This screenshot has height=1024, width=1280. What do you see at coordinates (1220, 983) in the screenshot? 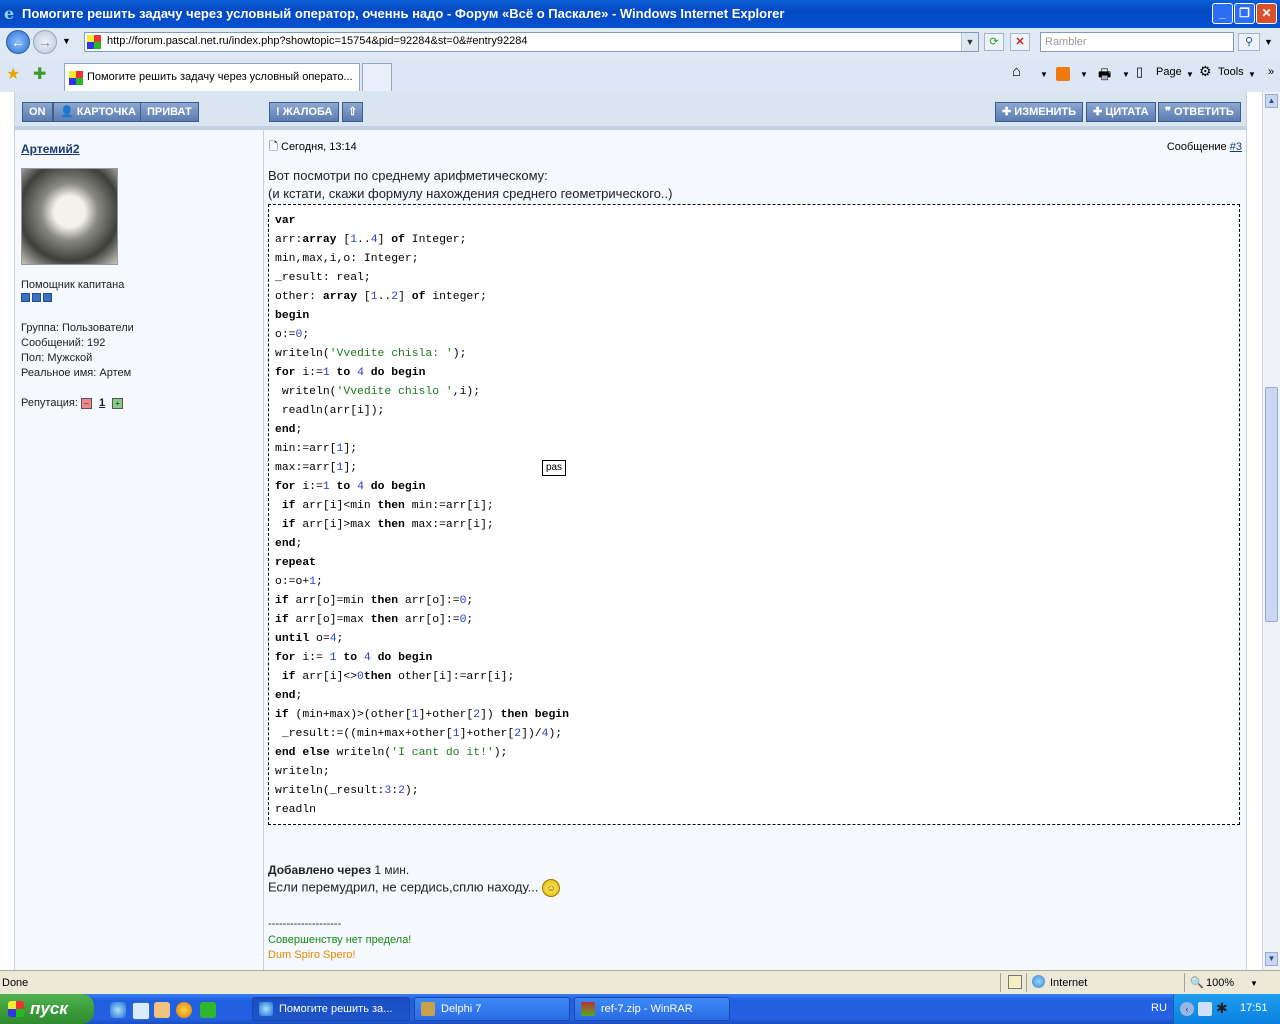
I see `zoom-level: 100%` at bounding box center [1220, 983].